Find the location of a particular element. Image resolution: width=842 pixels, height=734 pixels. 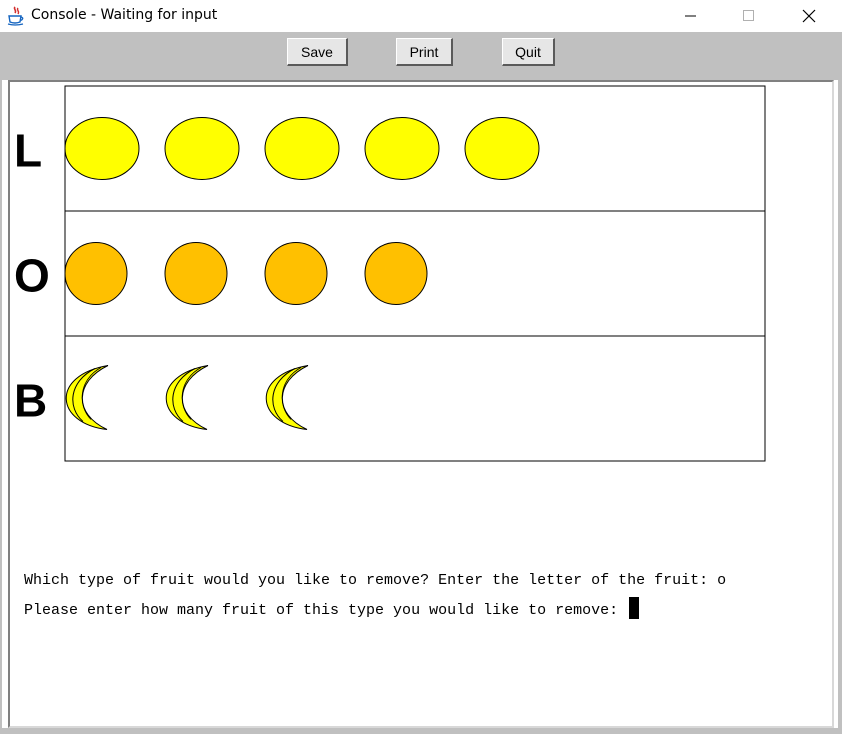

close-icon is located at coordinates (809, 16).